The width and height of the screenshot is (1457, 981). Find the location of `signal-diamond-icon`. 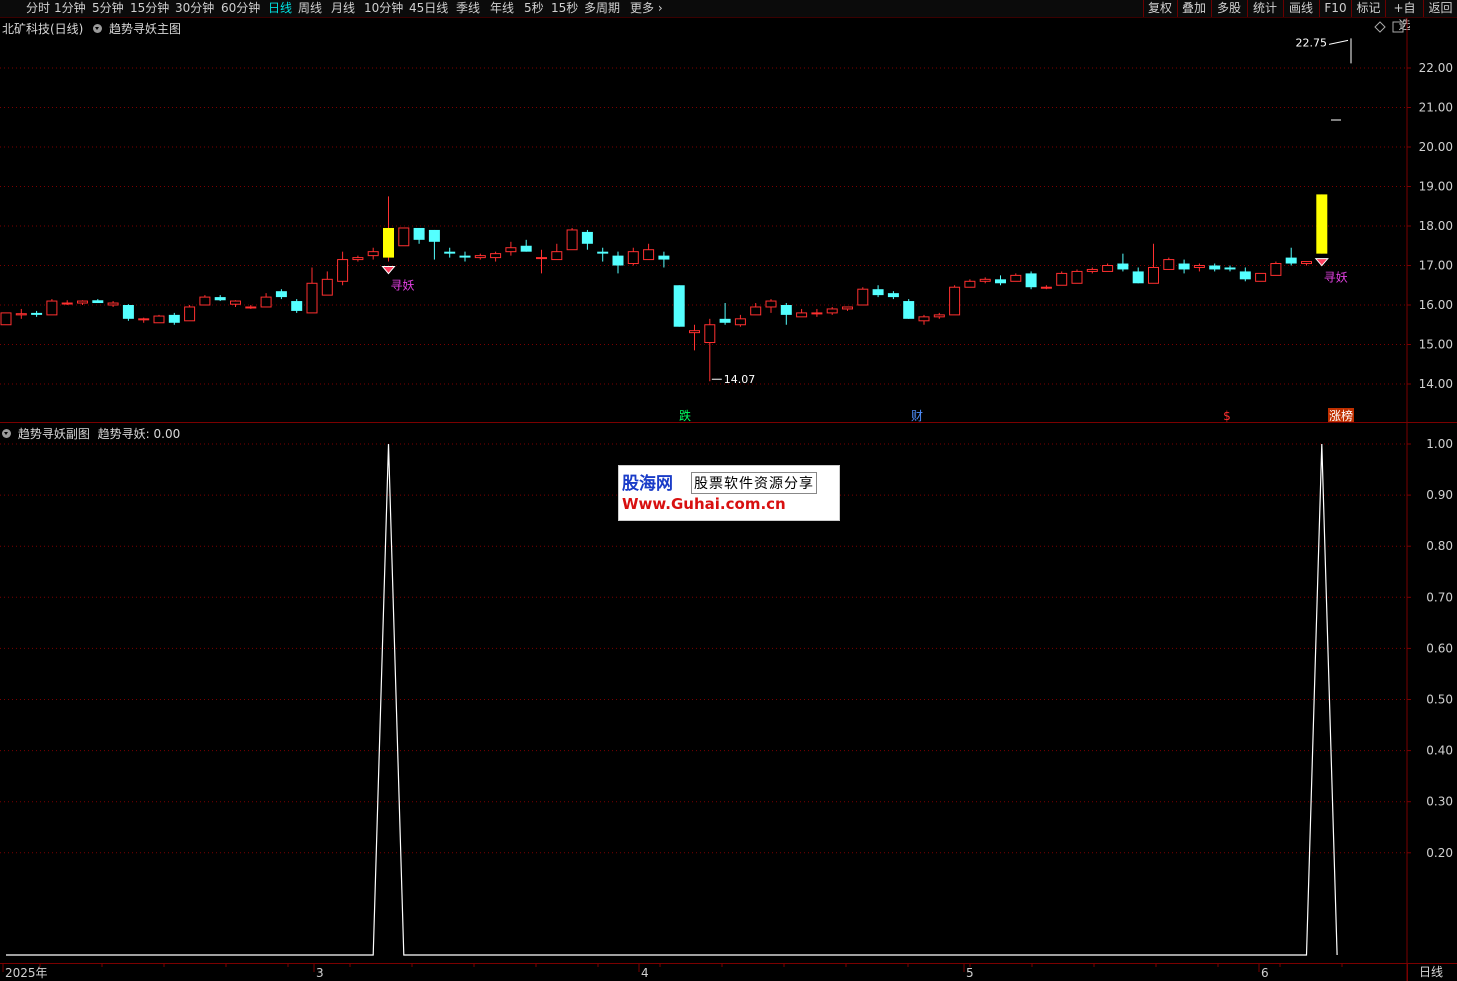

signal-diamond-icon is located at coordinates (388, 270).